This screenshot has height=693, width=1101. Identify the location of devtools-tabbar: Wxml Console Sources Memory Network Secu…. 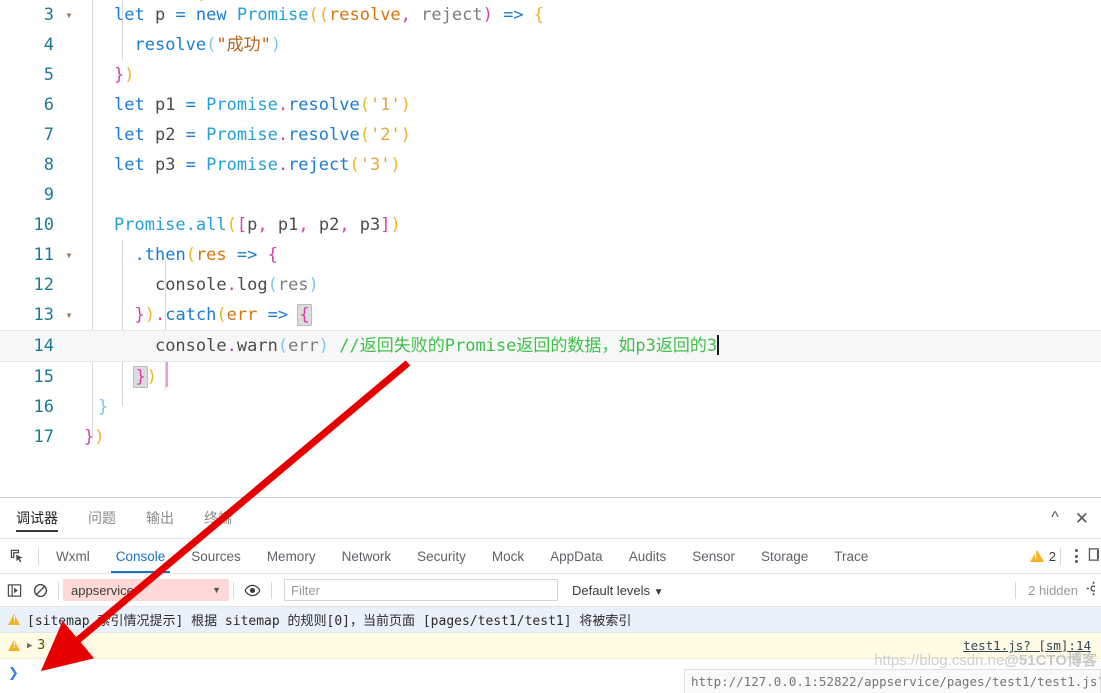
(550, 556).